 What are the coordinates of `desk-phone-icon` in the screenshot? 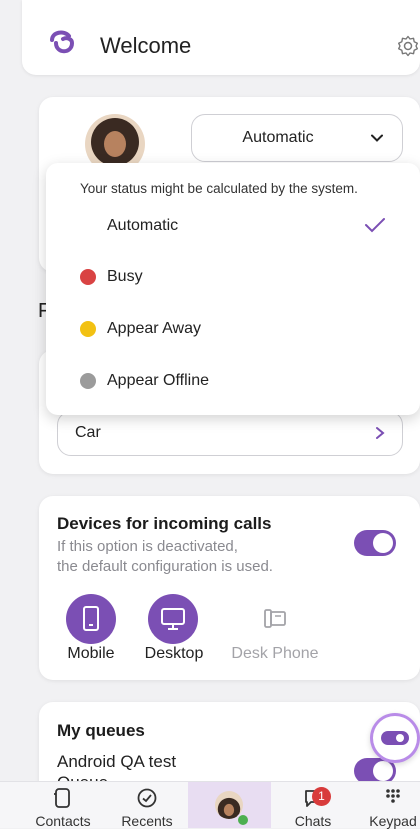 It's located at (275, 619).